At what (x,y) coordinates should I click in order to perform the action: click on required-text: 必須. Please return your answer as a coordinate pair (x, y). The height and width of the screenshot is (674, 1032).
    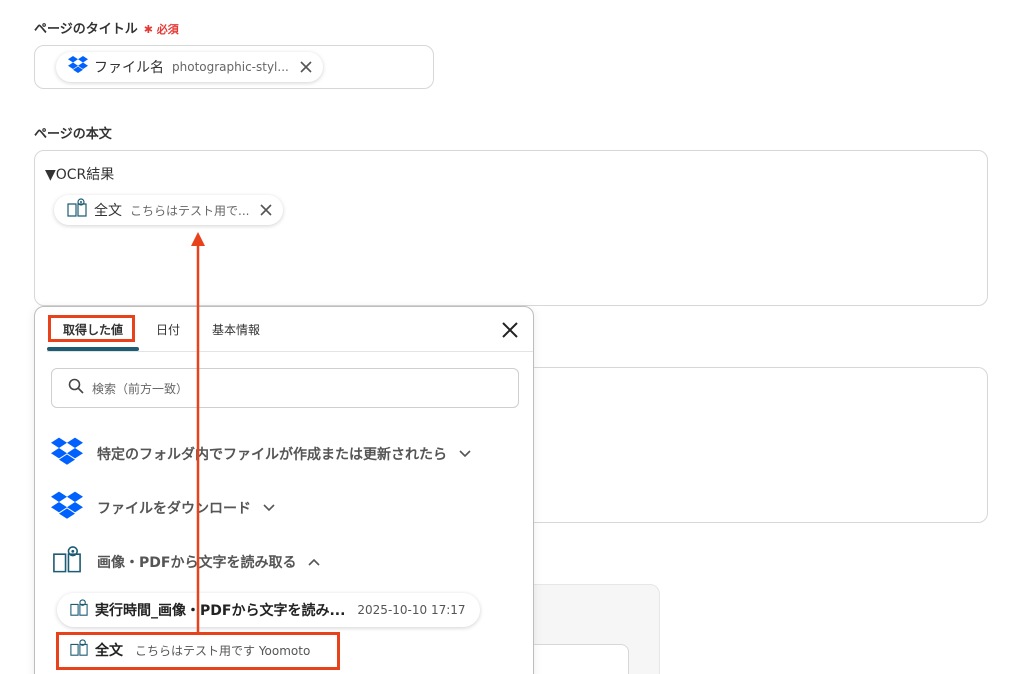
    Looking at the image, I should click on (167, 29).